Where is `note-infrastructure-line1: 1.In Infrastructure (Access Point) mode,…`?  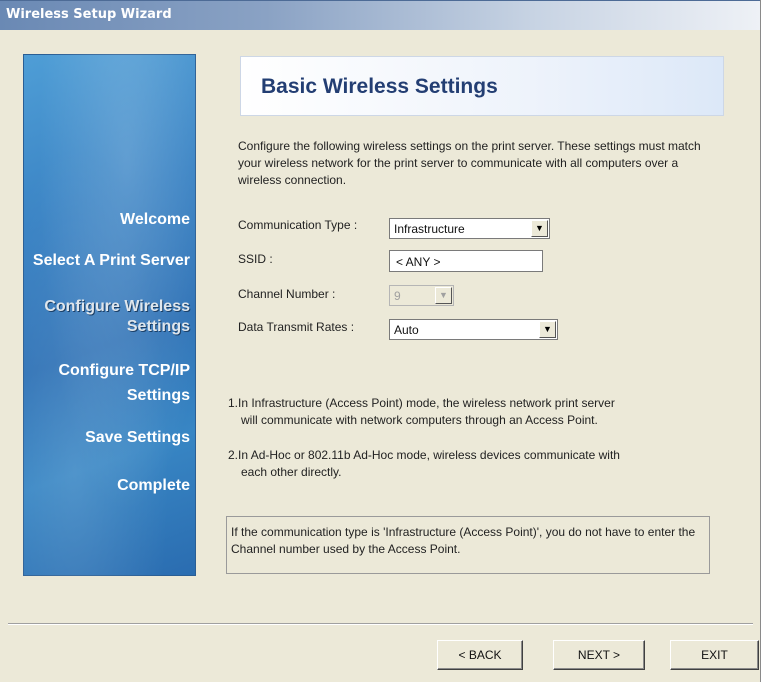 note-infrastructure-line1: 1.In Infrastructure (Access Point) mode,… is located at coordinates (421, 403).